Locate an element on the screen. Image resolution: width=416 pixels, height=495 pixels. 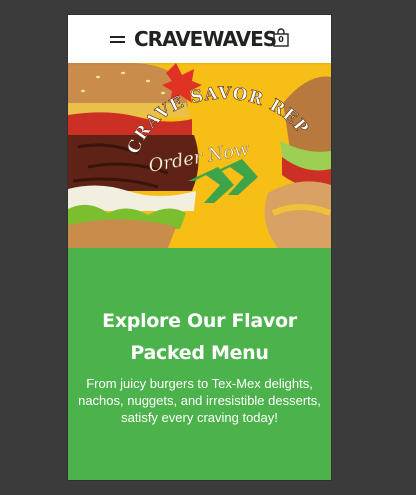
section-title: Explore Our Flavor Packed Menu is located at coordinates (199, 337).